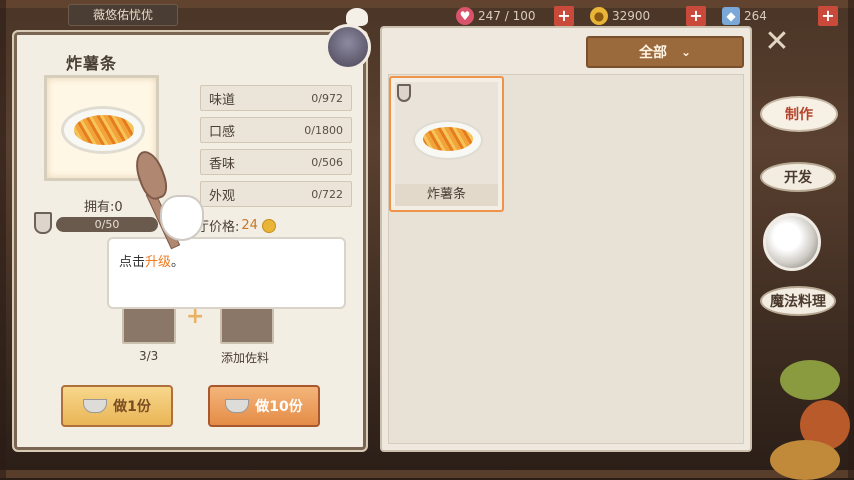 The height and width of the screenshot is (480, 854). Describe the element at coordinates (465, 16) in the screenshot. I see `heart-icon: ♥` at that location.